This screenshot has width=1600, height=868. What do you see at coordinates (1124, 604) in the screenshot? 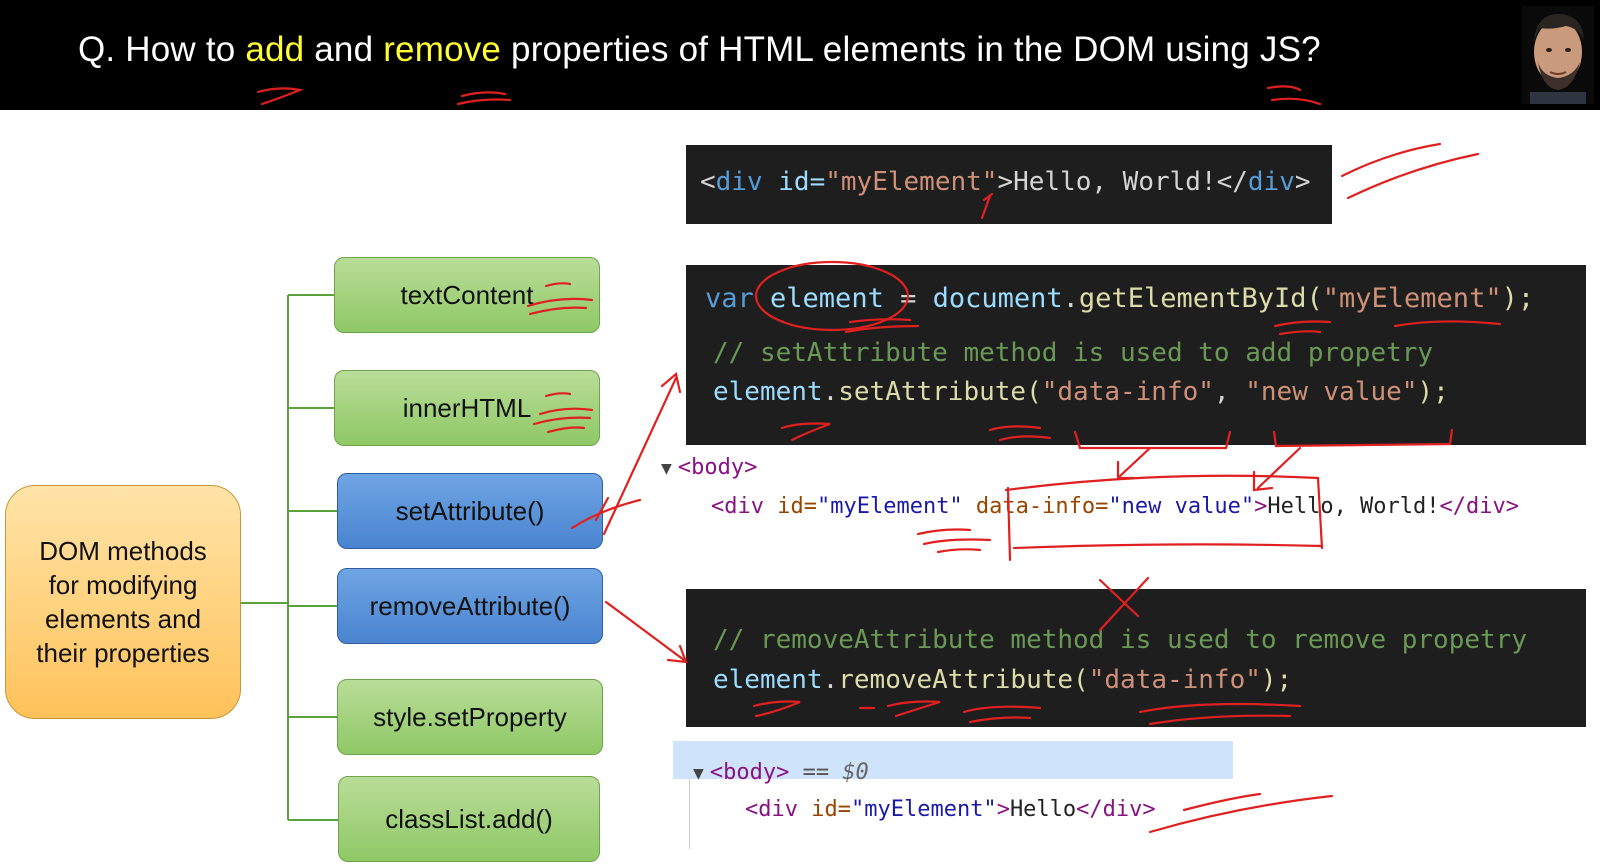
I see `annotation-cross` at bounding box center [1124, 604].